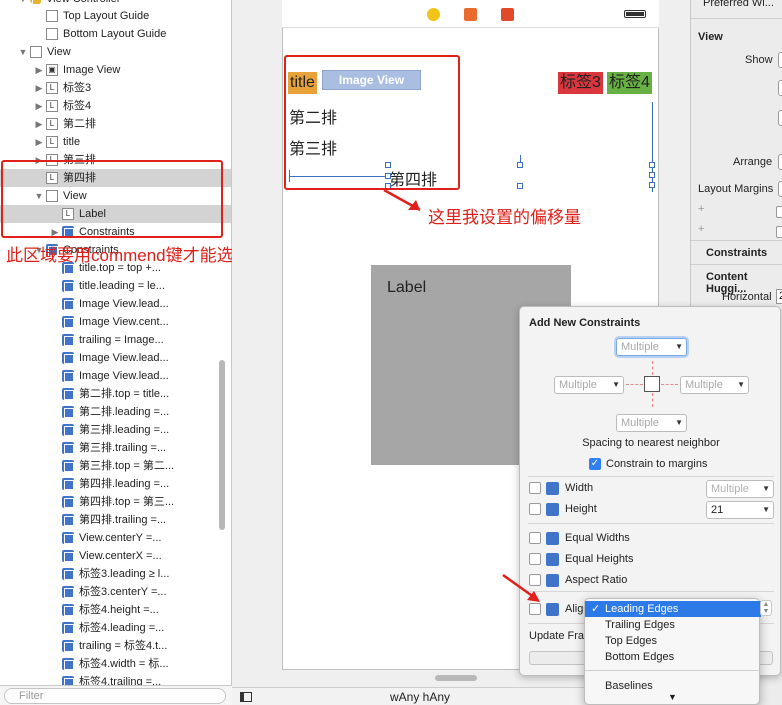 The height and width of the screenshot is (705, 782). I want to click on filter-input: Filter, so click(115, 696).